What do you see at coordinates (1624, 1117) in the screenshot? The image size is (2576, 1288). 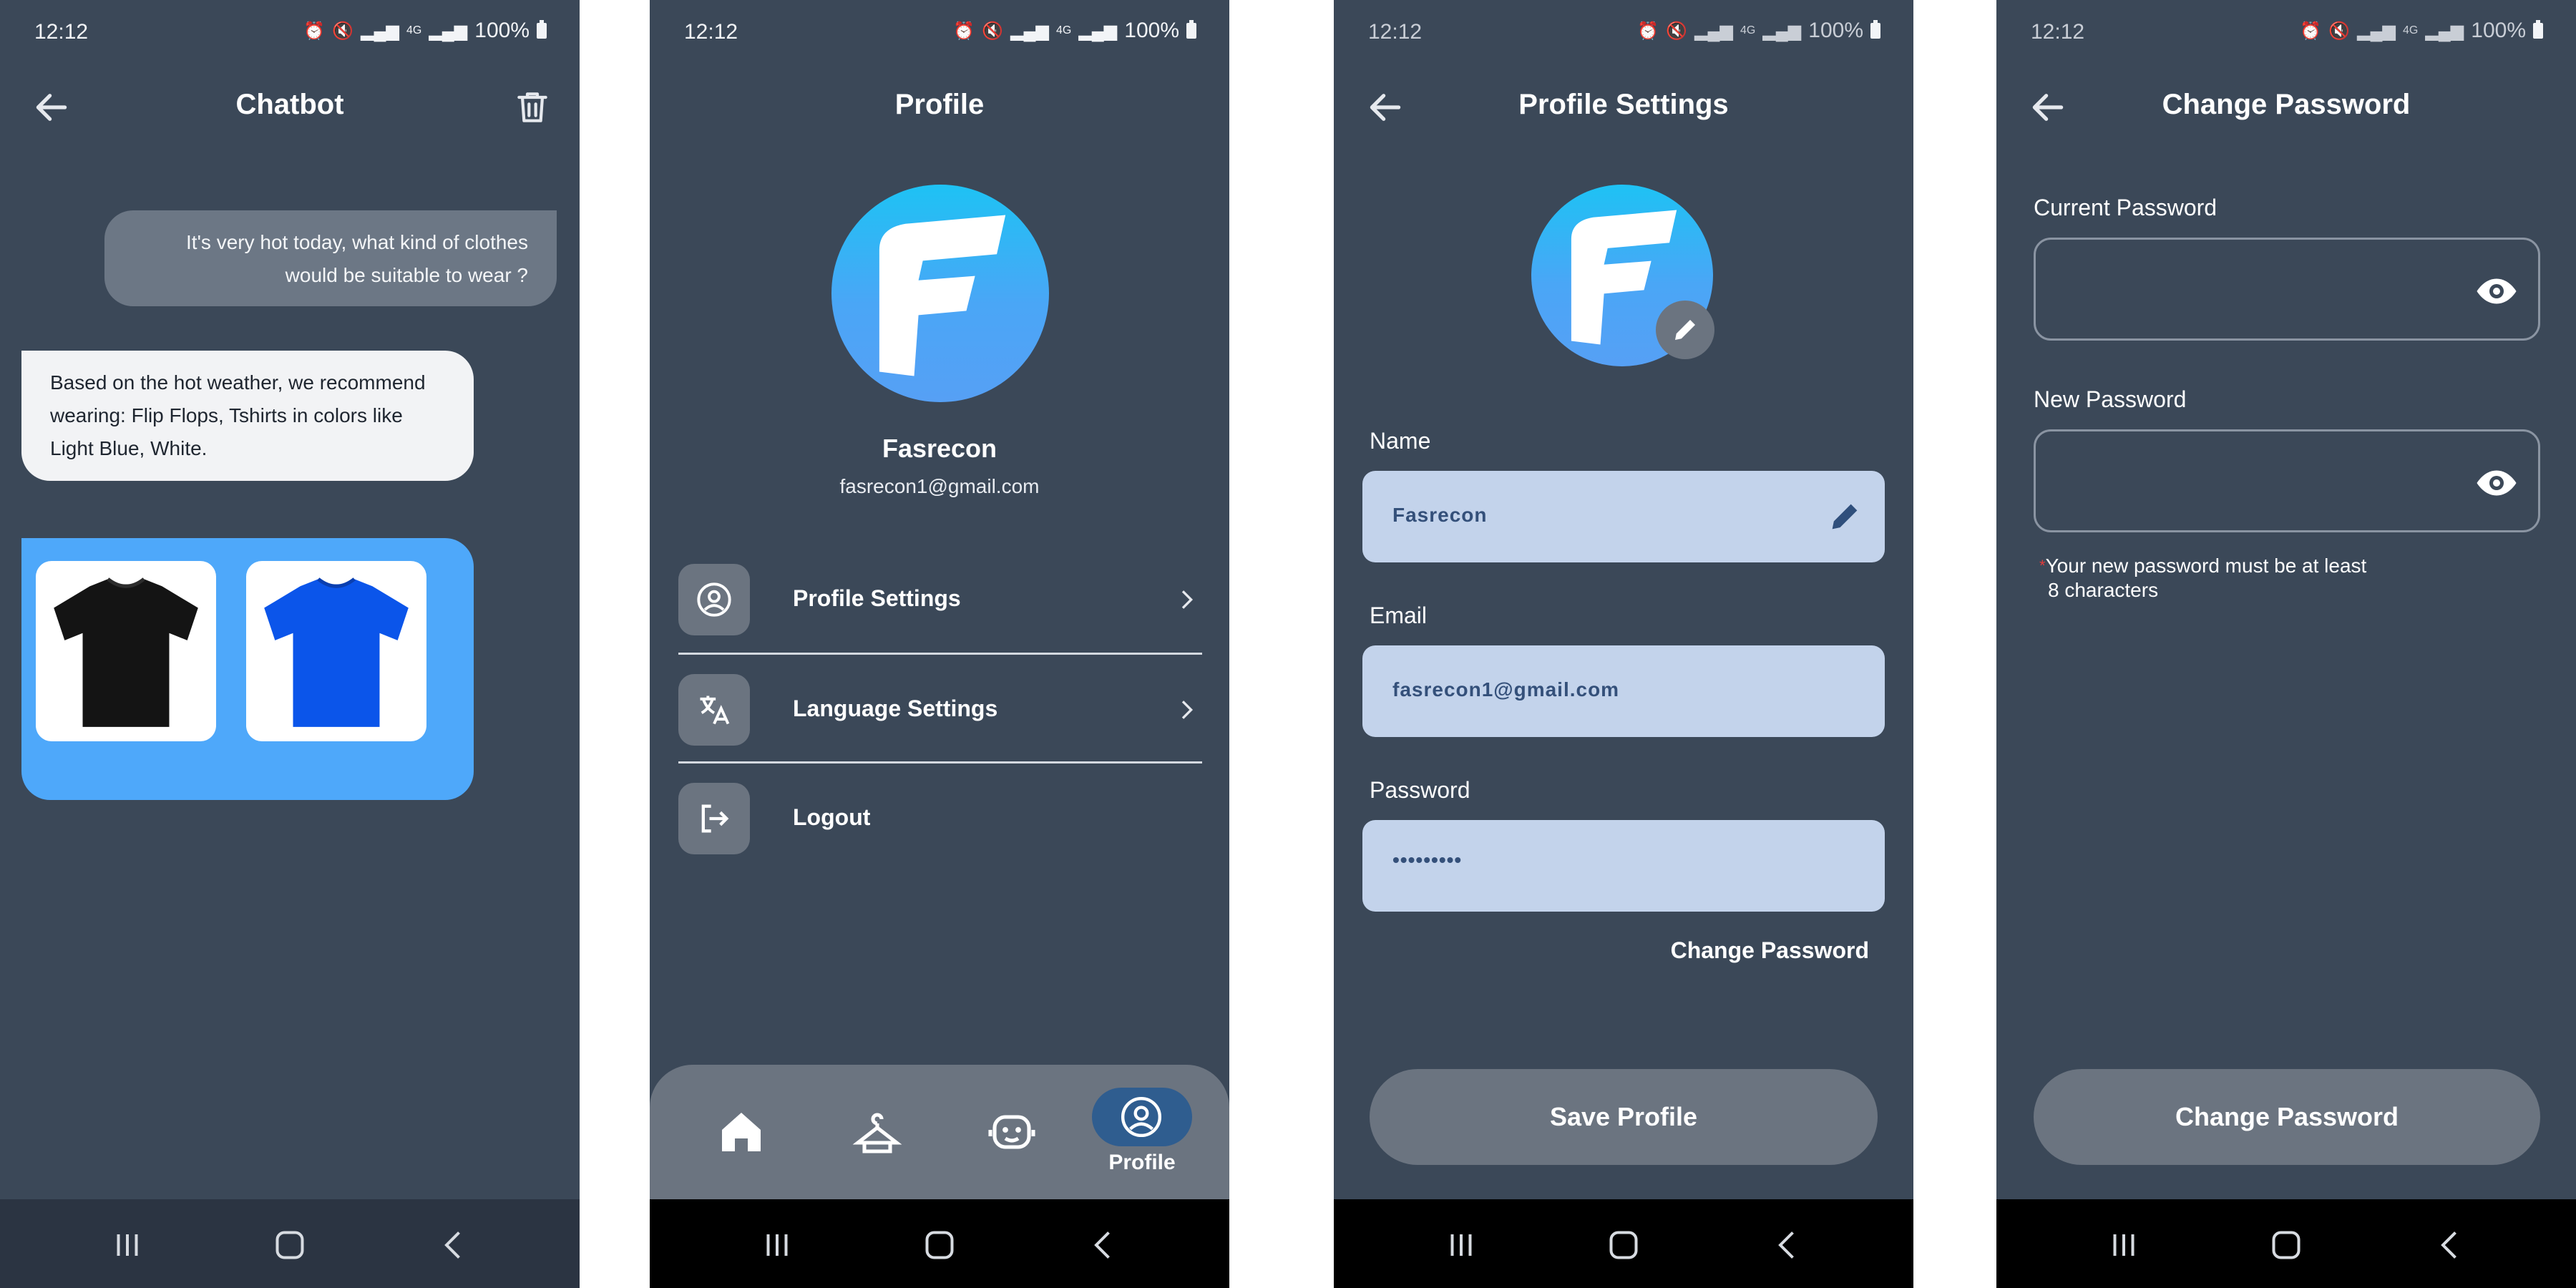 I see `save-profile-button: Save Profile` at bounding box center [1624, 1117].